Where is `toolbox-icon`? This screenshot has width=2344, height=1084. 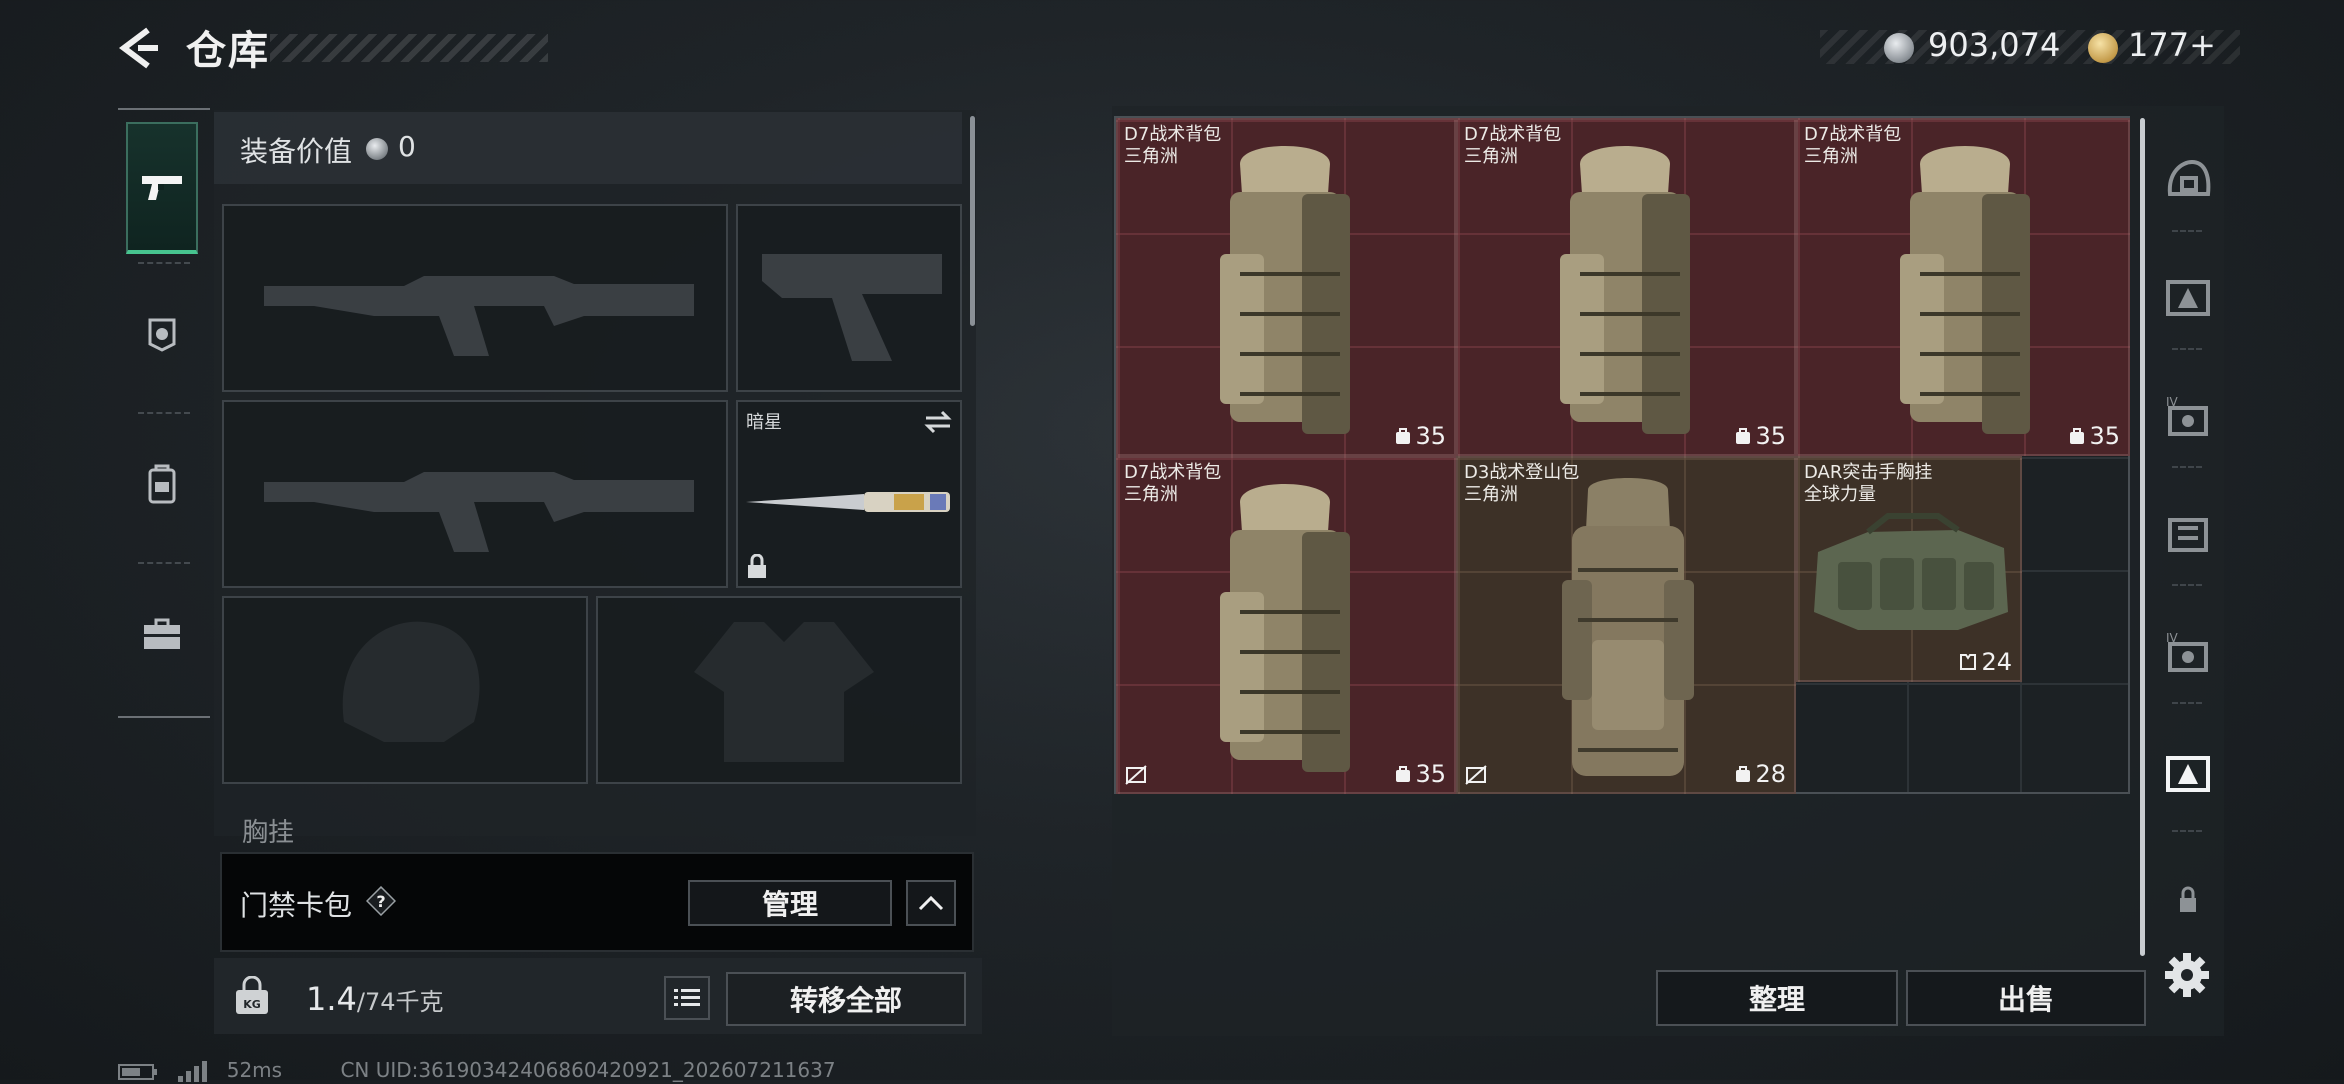
toolbox-icon is located at coordinates (162, 633).